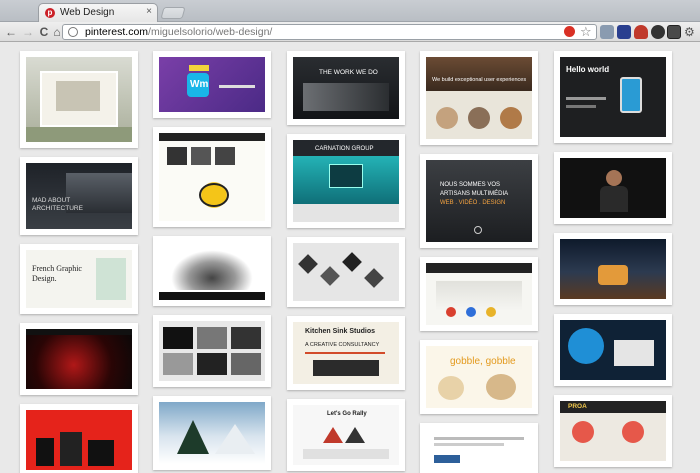 The height and width of the screenshot is (473, 700). I want to click on pin-card: MAD ABOUT ARCHITECTURE, so click(79, 196).